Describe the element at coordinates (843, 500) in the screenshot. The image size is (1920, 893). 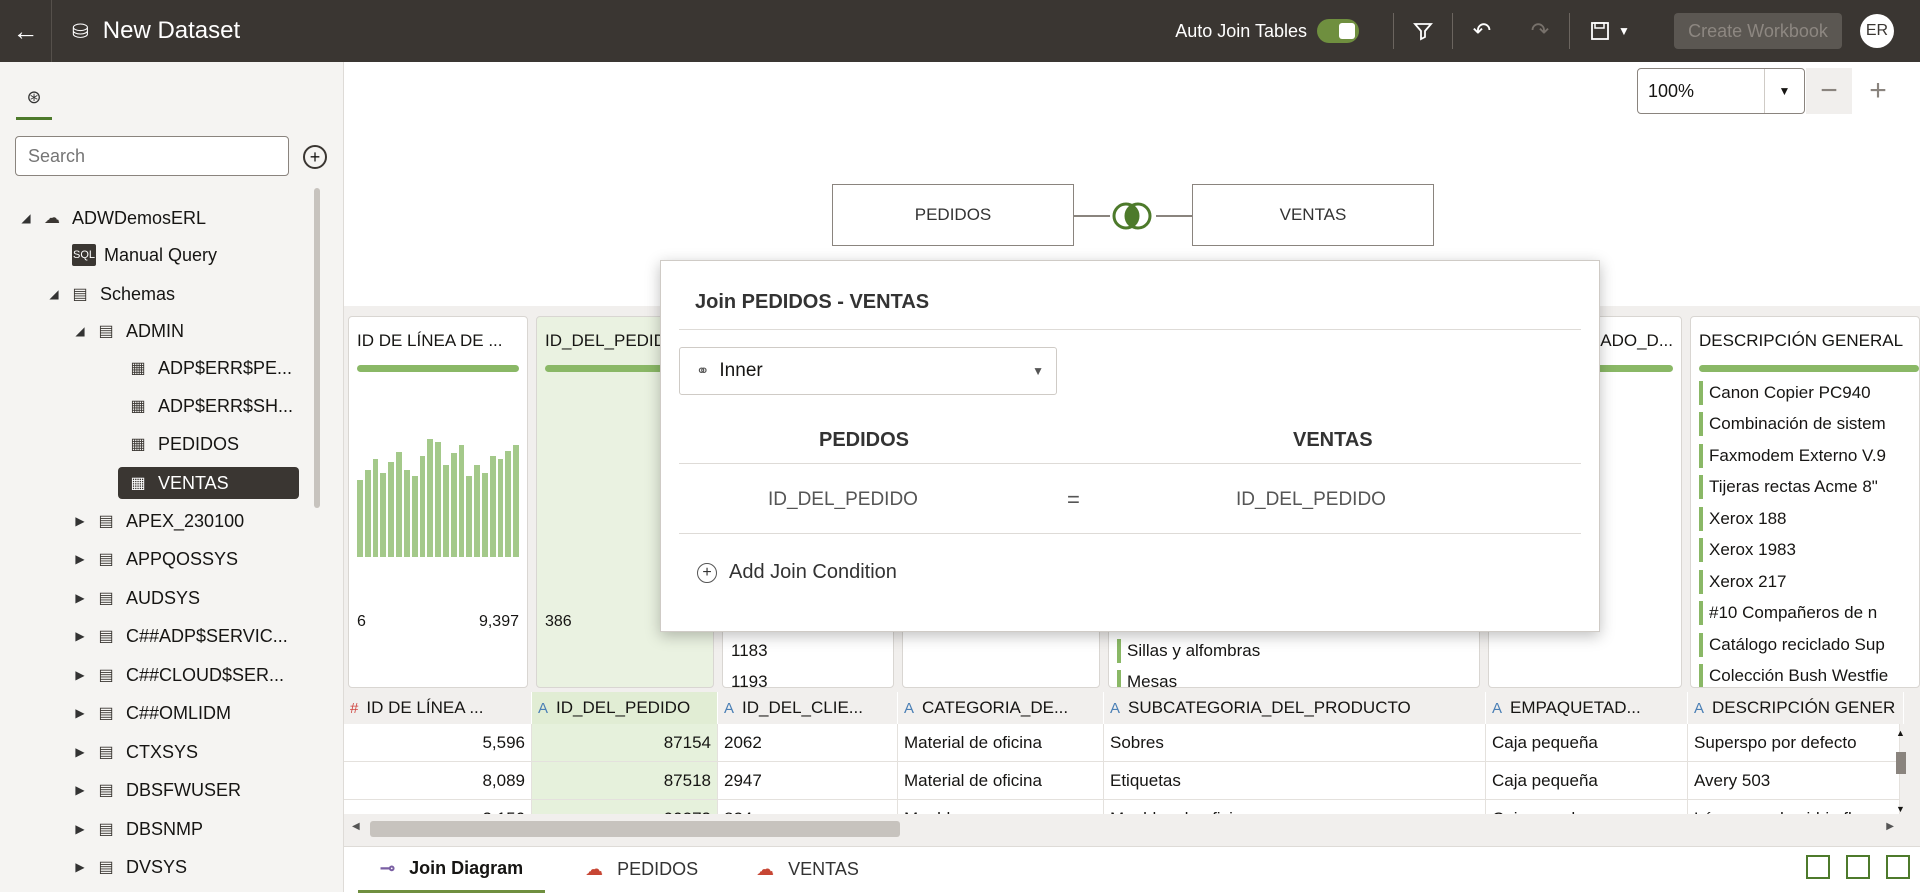
I see `left-join-column: ID_DEL_PEDIDO` at that location.